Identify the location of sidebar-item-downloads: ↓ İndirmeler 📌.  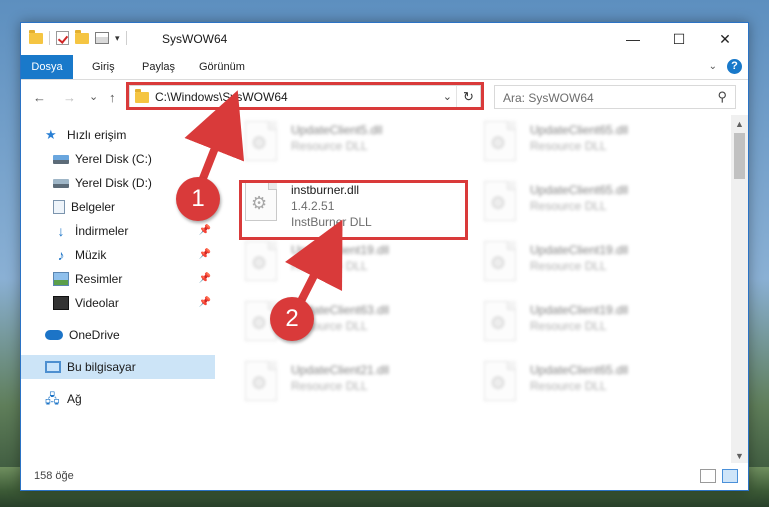
(118, 231).